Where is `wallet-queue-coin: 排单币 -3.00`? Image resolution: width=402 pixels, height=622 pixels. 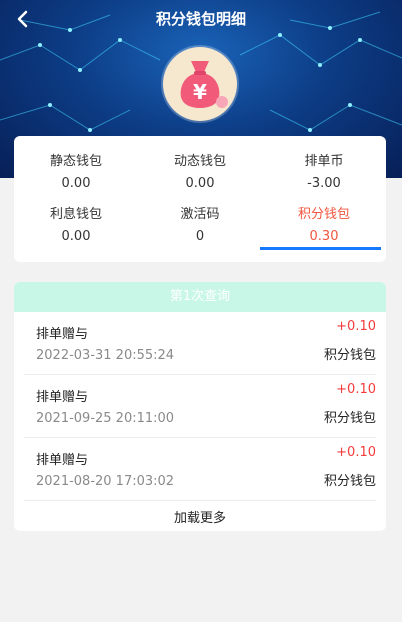
wallet-queue-coin: 排单币 -3.00 is located at coordinates (324, 170).